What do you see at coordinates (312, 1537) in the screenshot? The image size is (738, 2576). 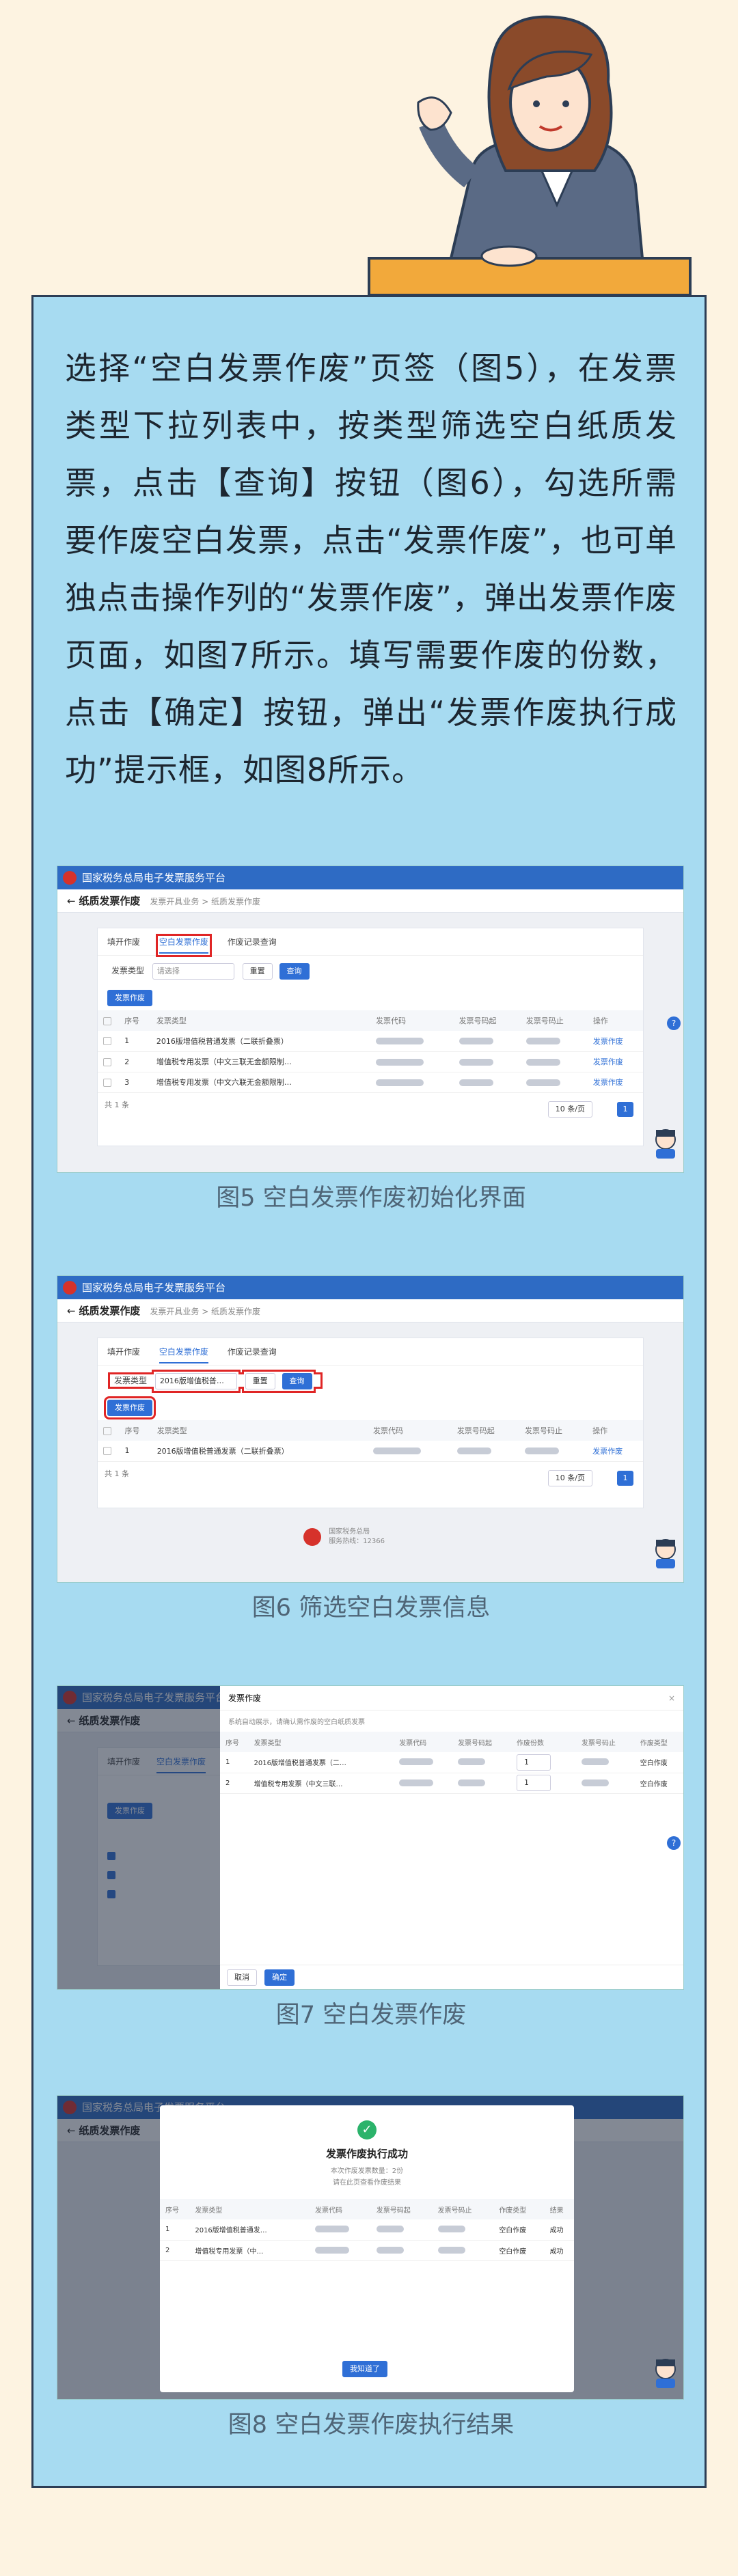 I see `emblem-icon` at bounding box center [312, 1537].